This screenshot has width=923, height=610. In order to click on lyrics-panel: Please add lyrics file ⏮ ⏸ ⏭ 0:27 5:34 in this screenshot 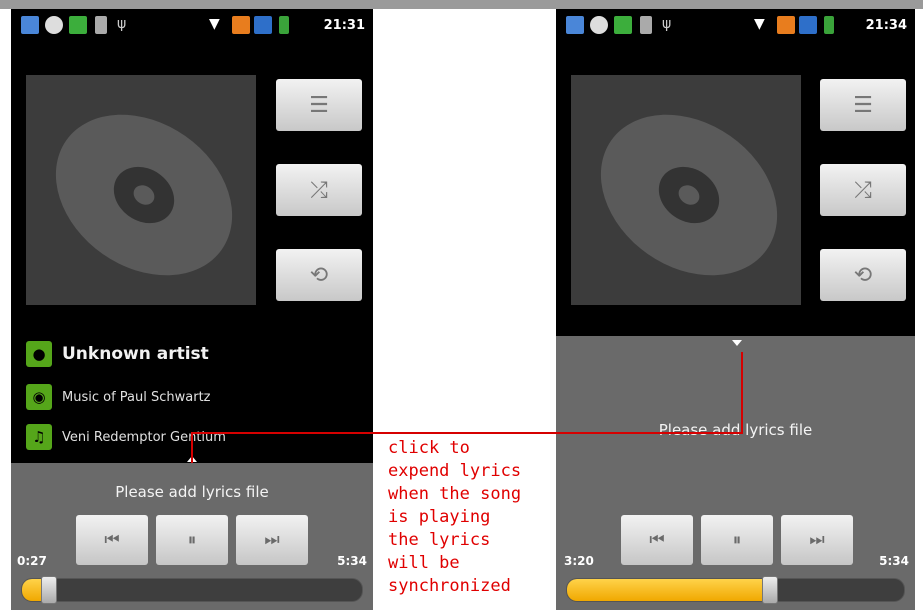, I will do `click(192, 533)`.